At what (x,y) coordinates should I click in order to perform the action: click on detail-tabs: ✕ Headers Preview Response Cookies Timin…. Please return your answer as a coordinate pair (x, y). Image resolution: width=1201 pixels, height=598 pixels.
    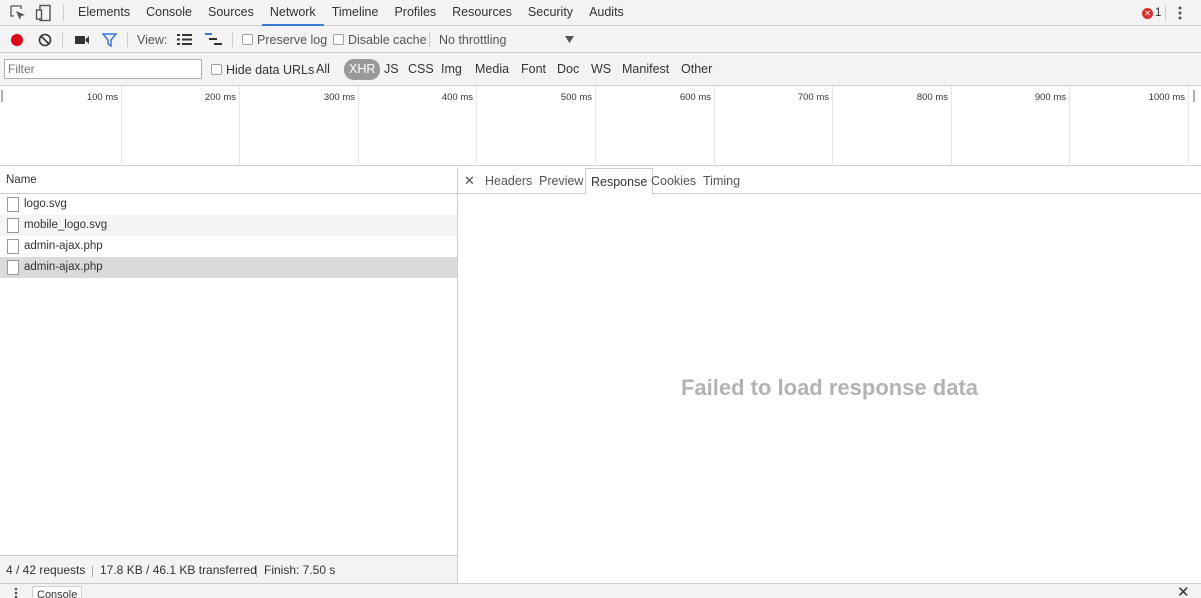
    Looking at the image, I should click on (829, 181).